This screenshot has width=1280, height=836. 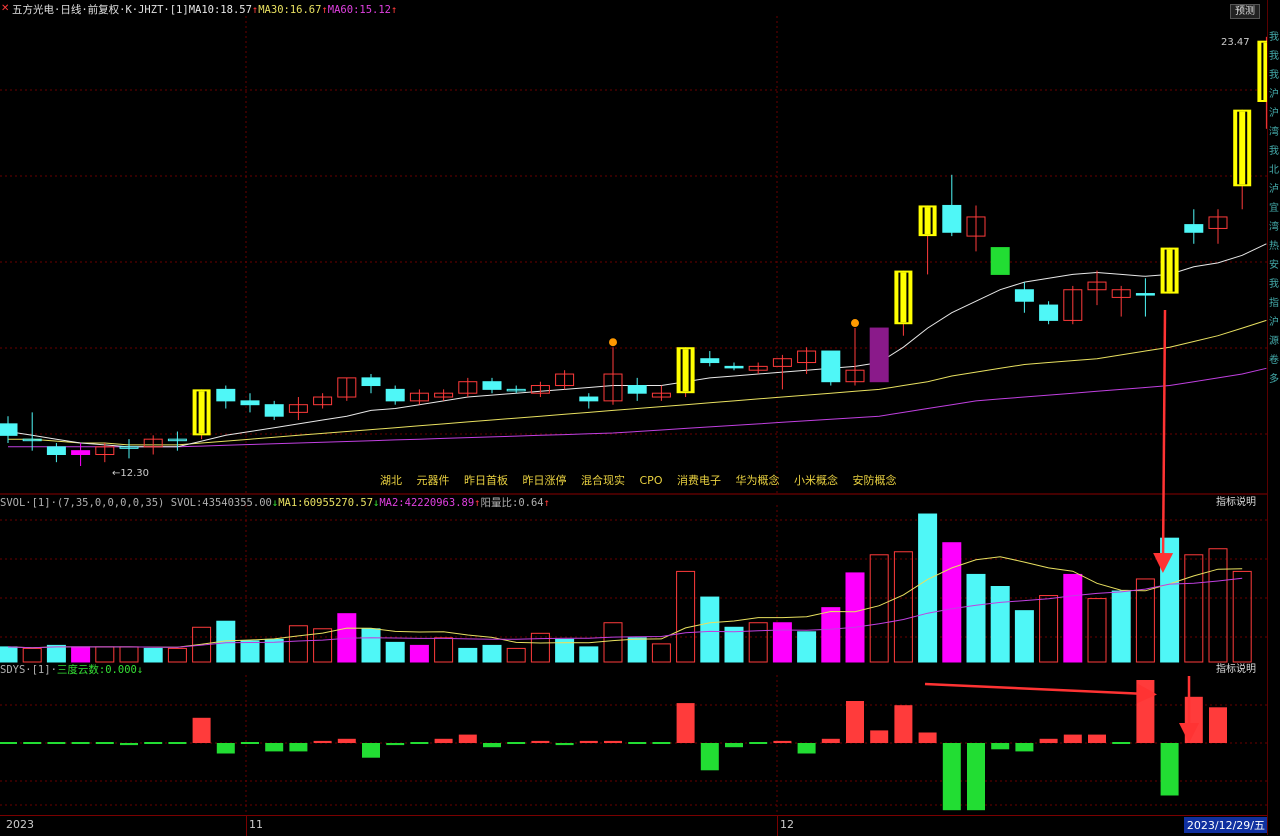 I want to click on side-panel-char: 北, so click(x=1274, y=170).